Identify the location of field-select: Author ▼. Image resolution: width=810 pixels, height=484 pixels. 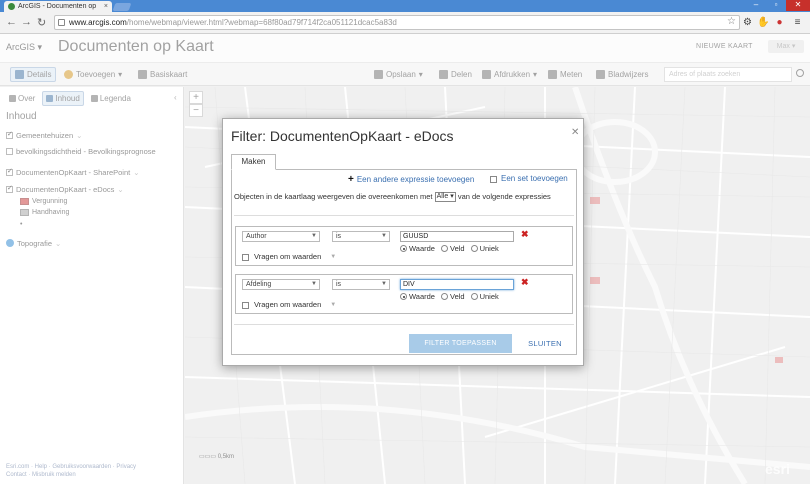
(281, 236).